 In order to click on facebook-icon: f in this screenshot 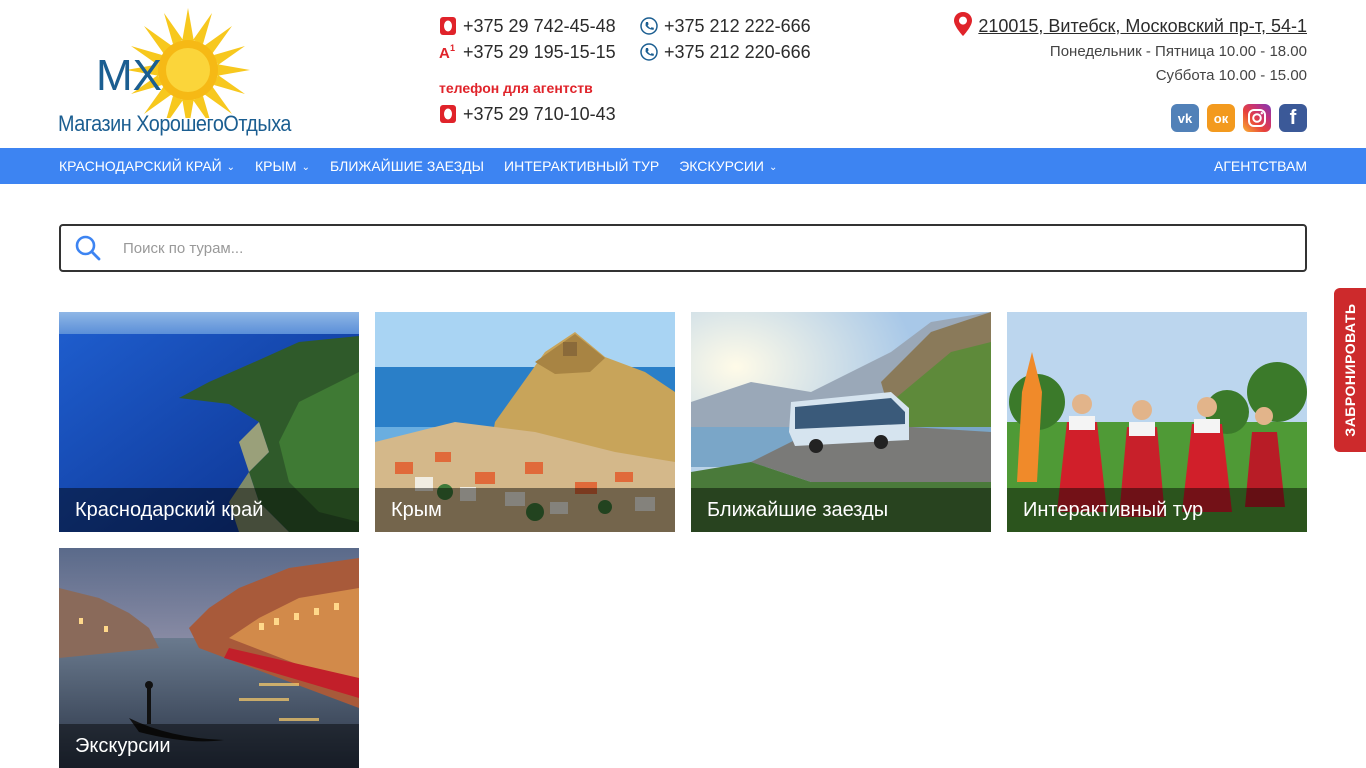, I will do `click(1293, 118)`.